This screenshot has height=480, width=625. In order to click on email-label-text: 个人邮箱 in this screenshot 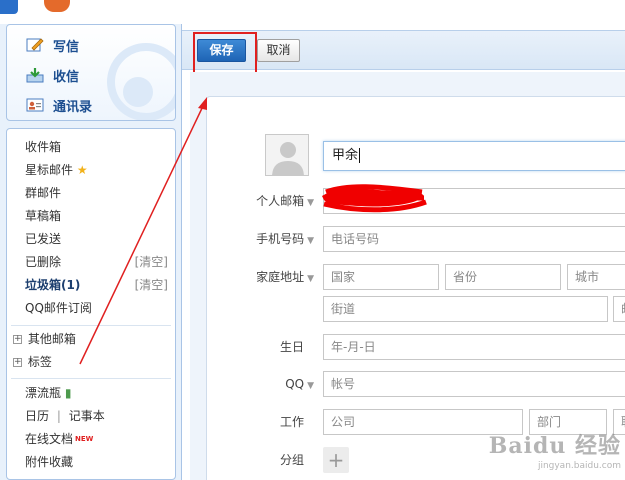, I will do `click(280, 201)`.